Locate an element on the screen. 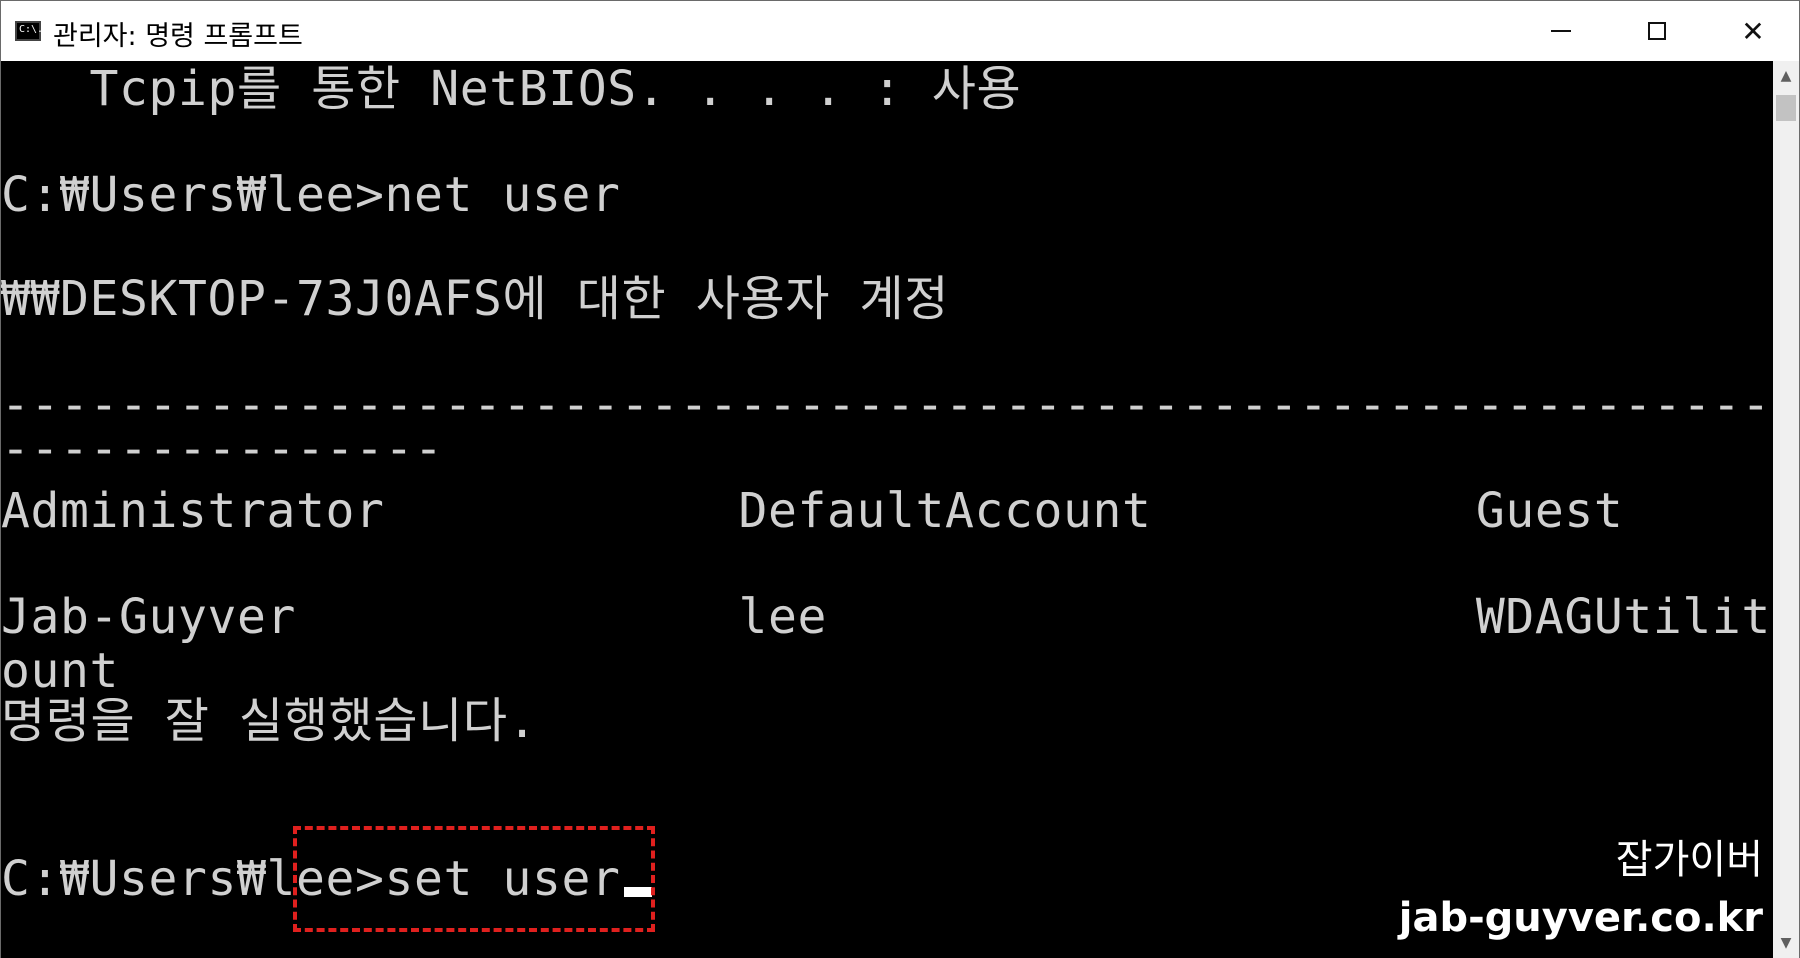 The image size is (1800, 958). close-button: ✕ is located at coordinates (1752, 31).